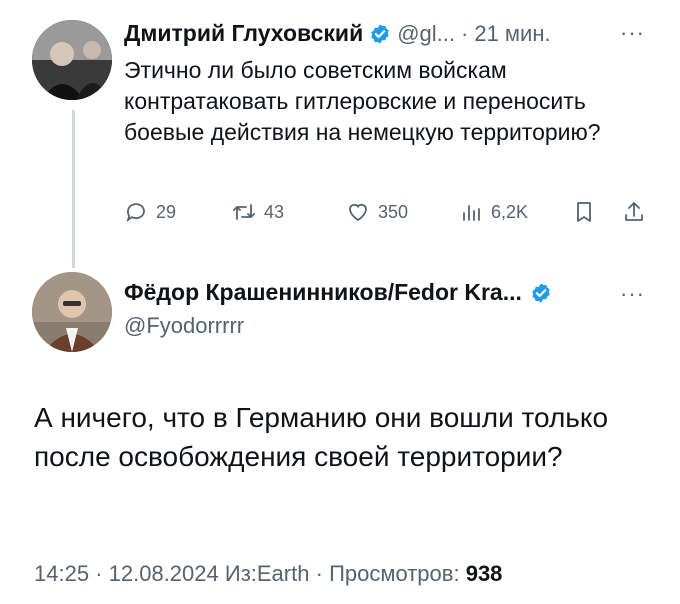 This screenshot has height=604, width=680. I want to click on avatar-dmitry, so click(72, 60).